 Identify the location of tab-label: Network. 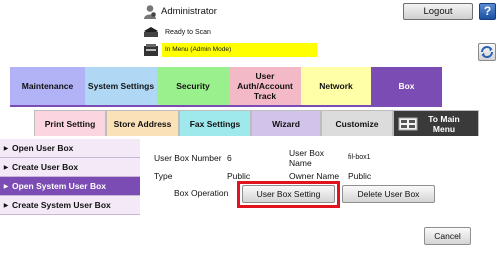
(336, 86).